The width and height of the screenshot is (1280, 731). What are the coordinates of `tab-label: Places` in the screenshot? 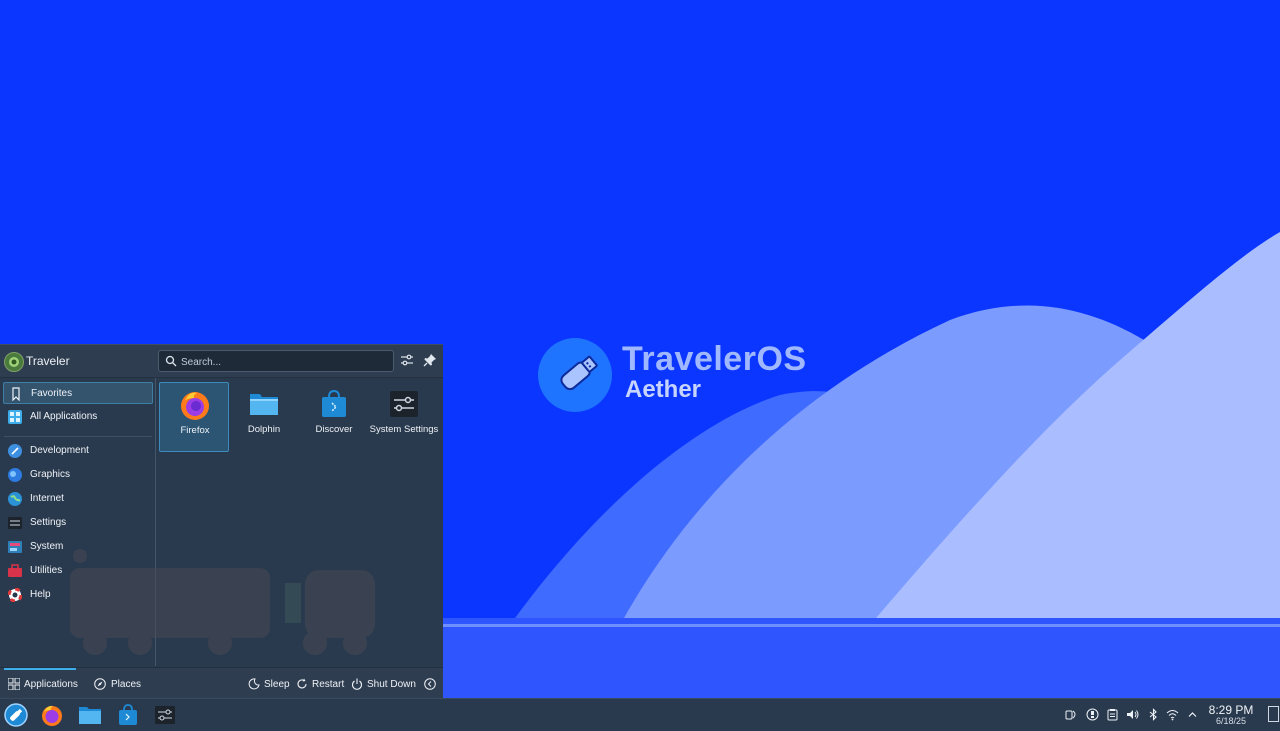 It's located at (126, 684).